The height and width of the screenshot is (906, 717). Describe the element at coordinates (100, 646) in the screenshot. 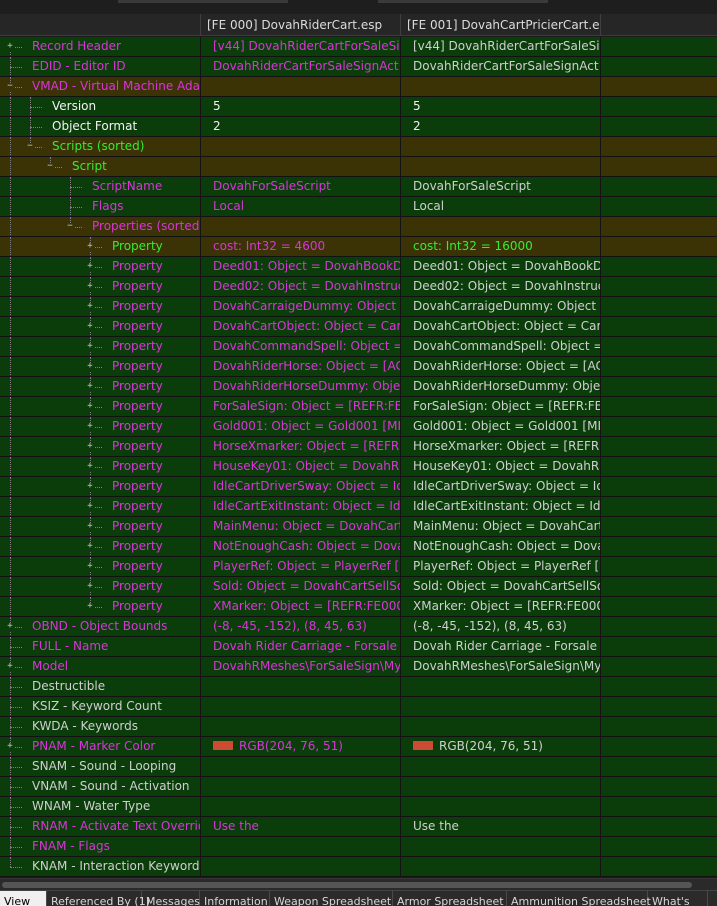

I see `tree-cell: FULL - Name` at that location.